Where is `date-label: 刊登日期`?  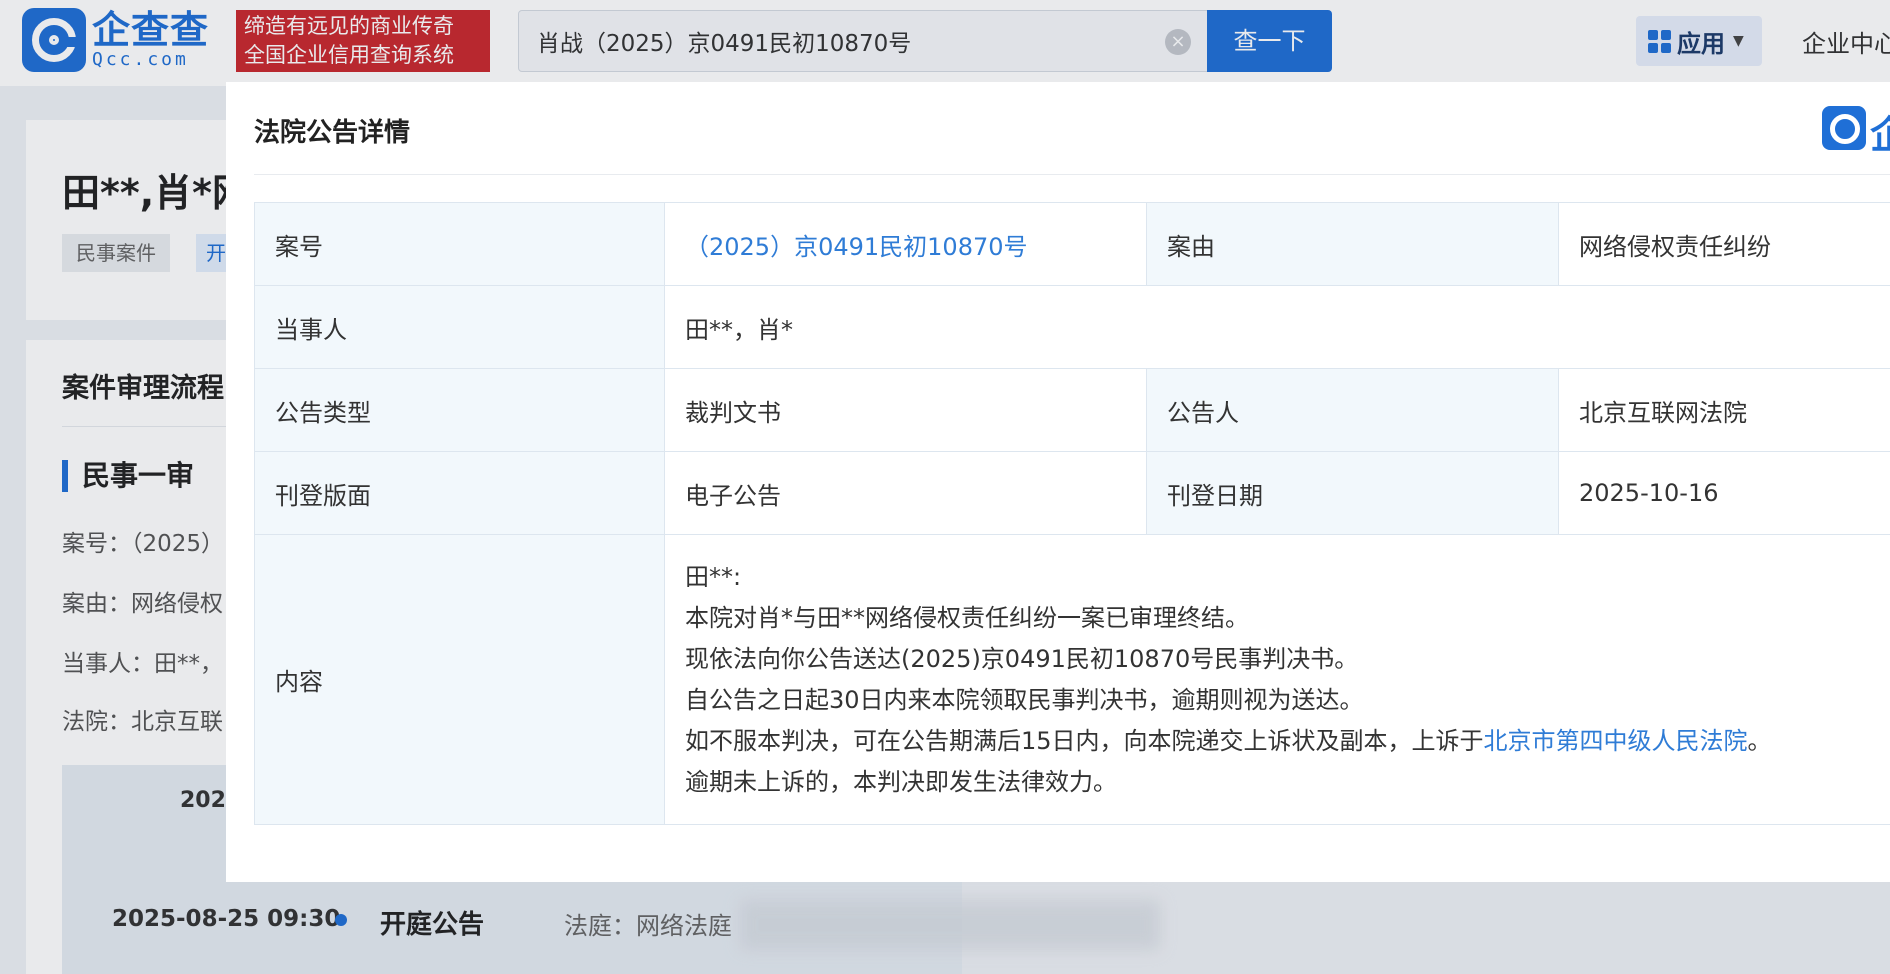
date-label: 刊登日期 is located at coordinates (1352, 493).